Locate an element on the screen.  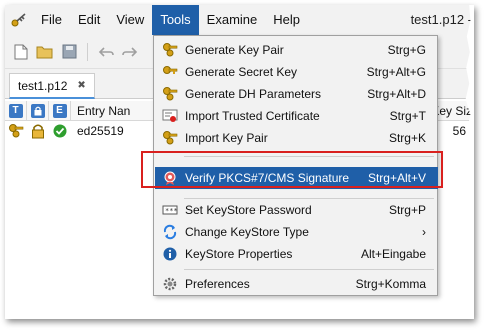
submenu-arrow-icon: › is located at coordinates (424, 232).